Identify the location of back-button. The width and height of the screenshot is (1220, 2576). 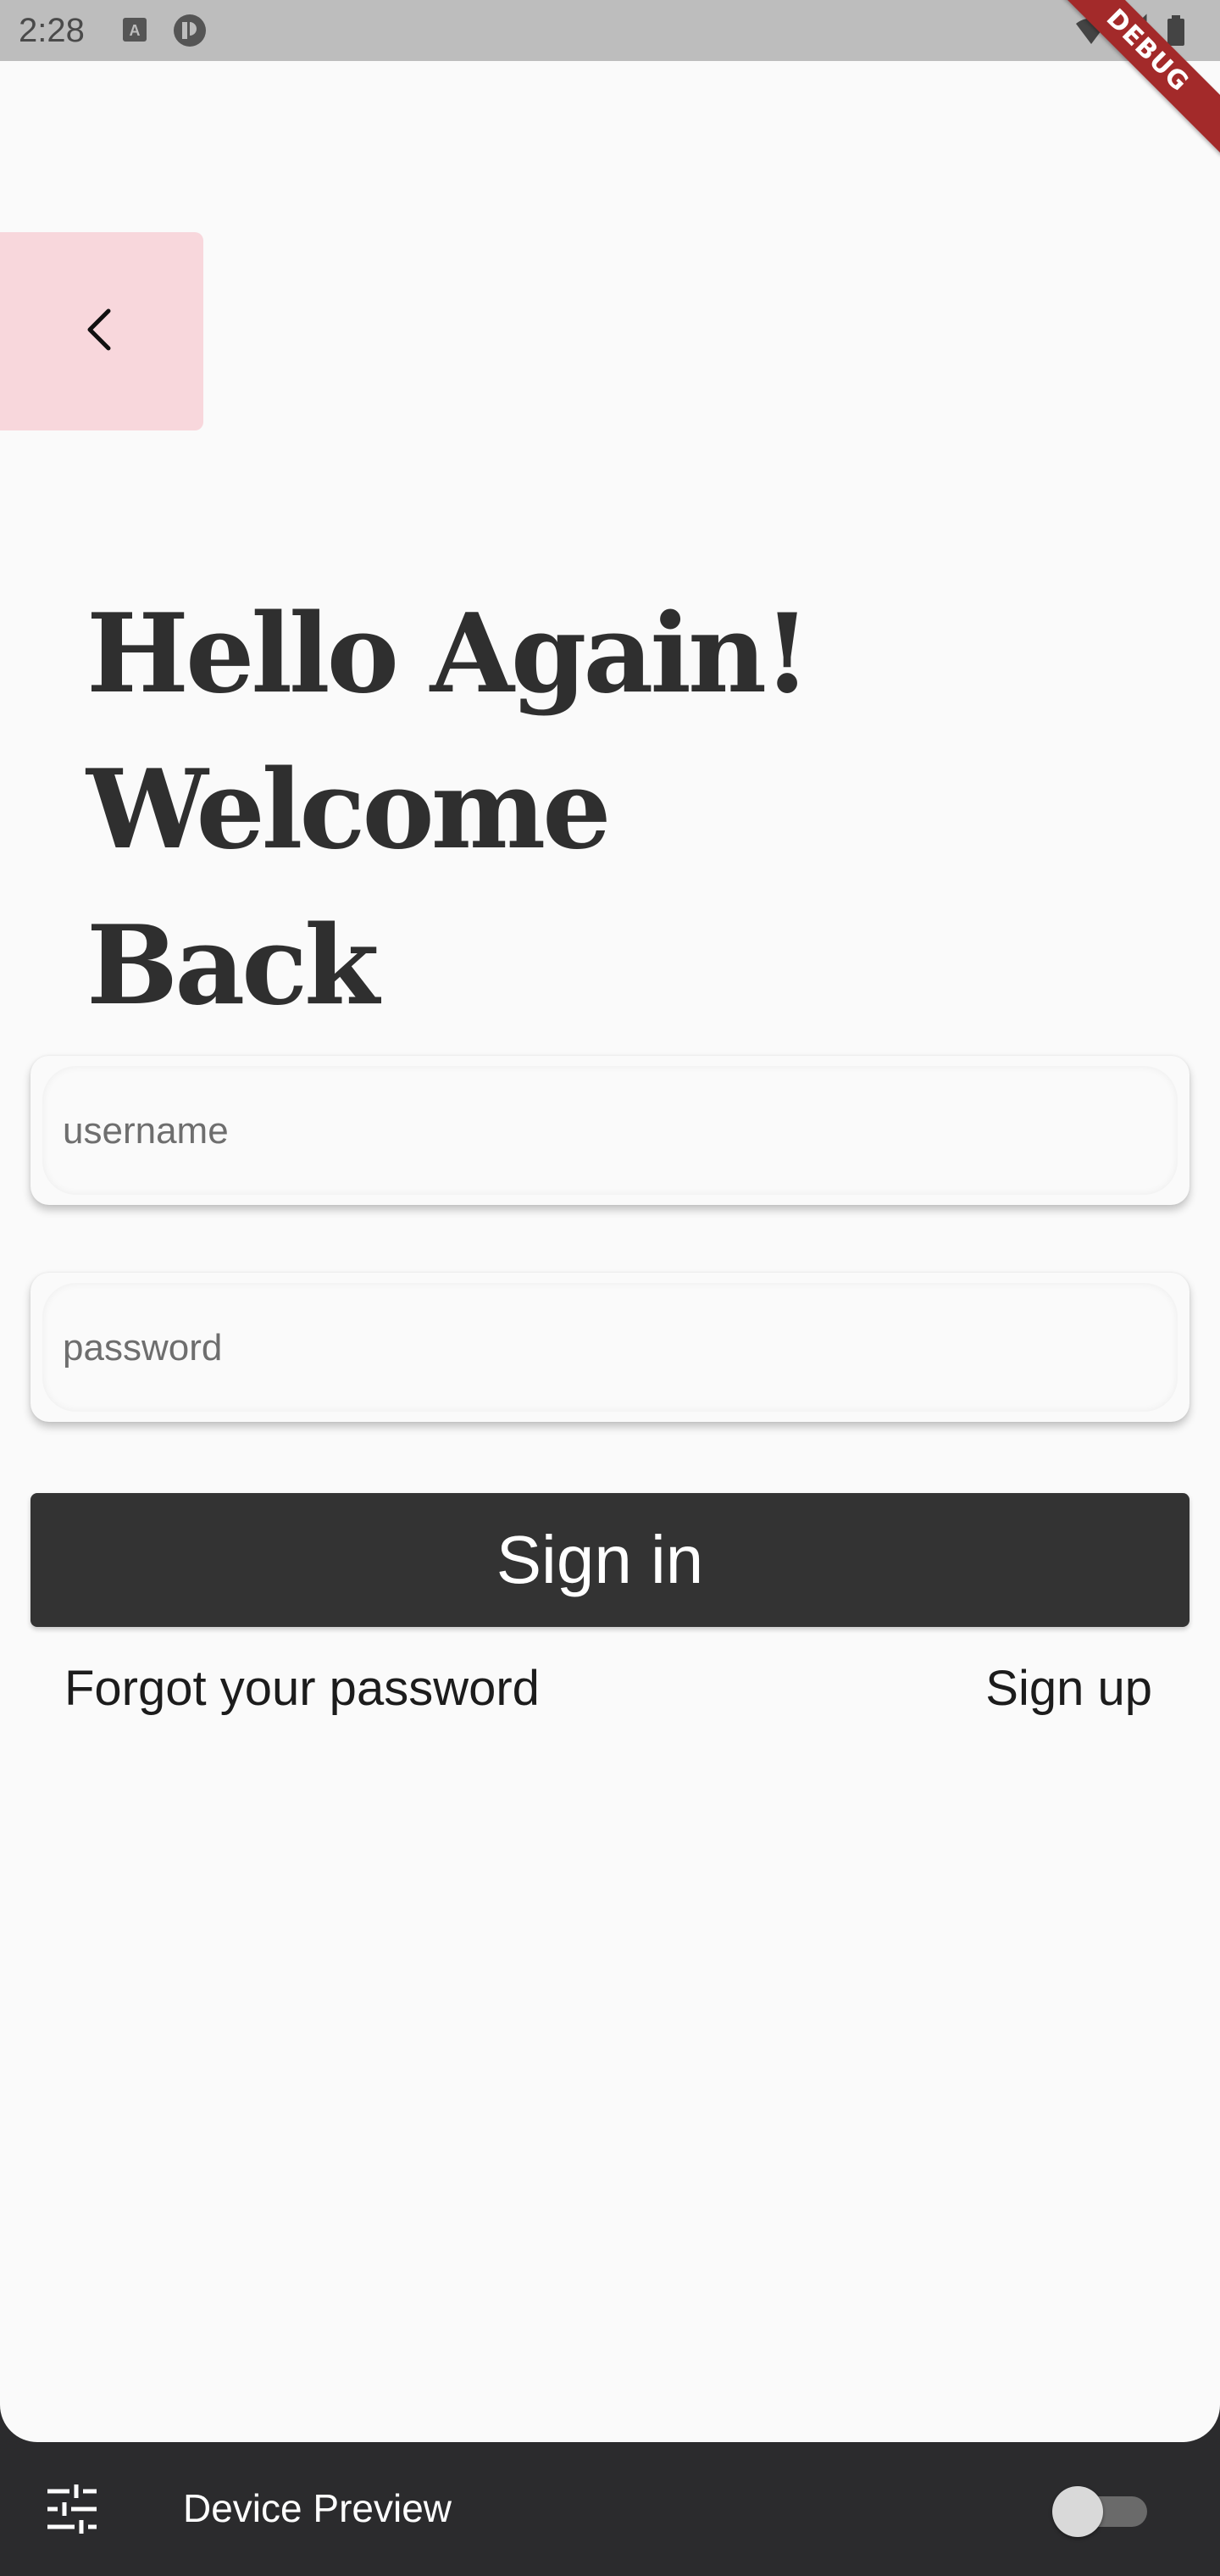
(101, 331).